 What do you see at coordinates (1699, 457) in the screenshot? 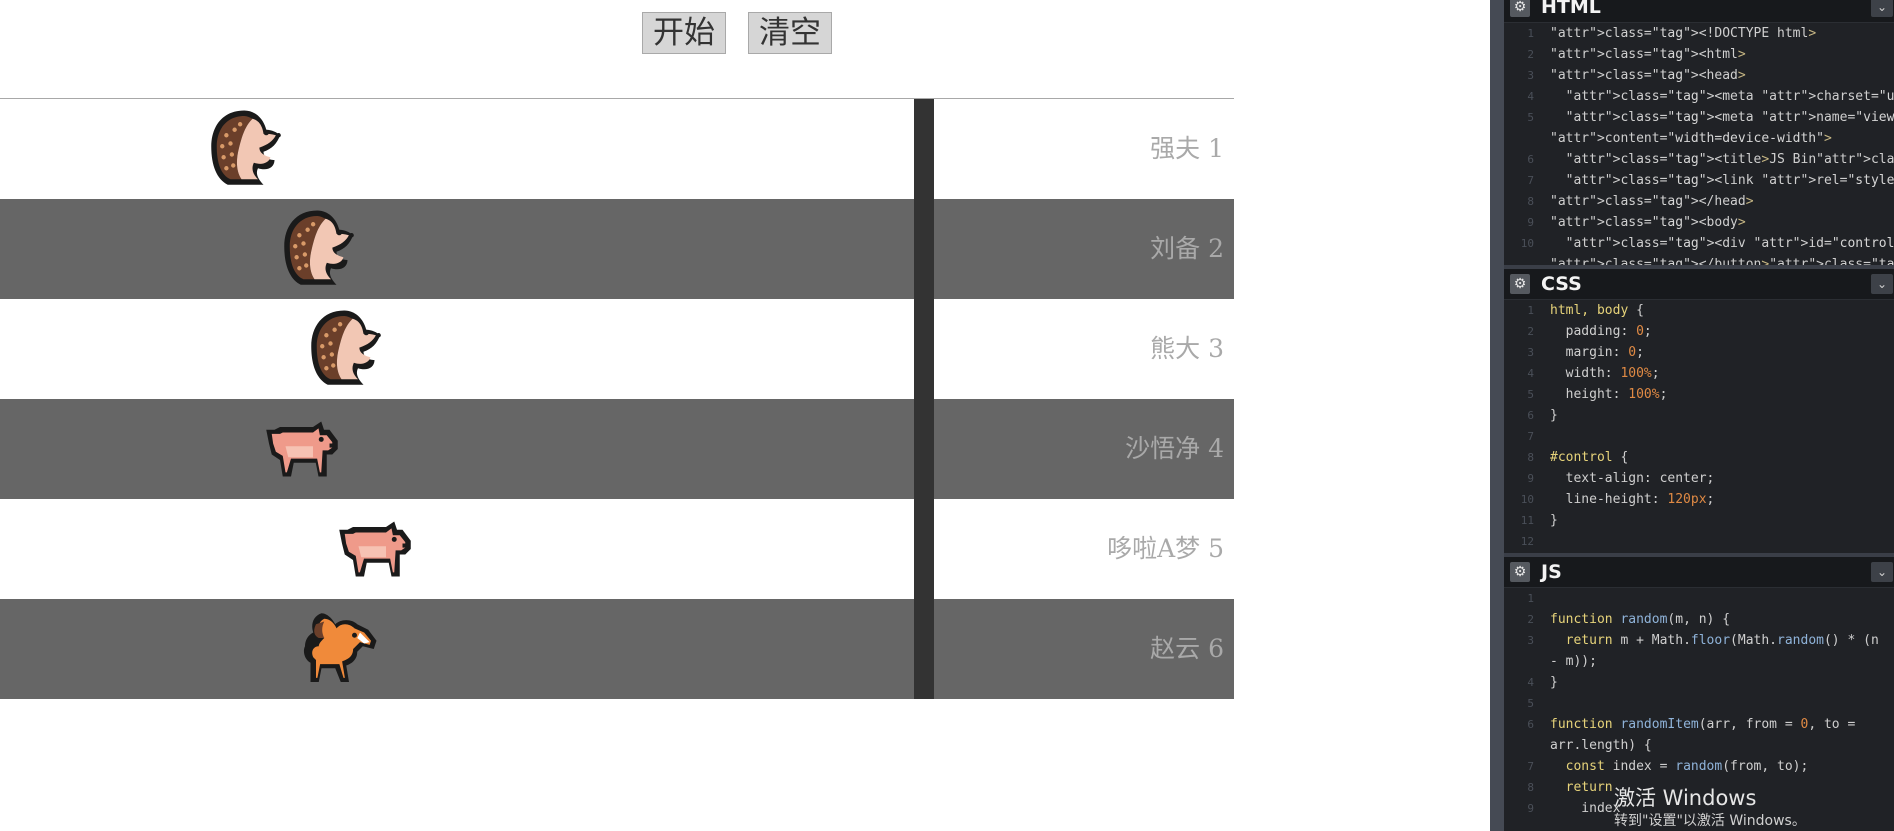
I see `code-line: 8 #control {` at bounding box center [1699, 457].